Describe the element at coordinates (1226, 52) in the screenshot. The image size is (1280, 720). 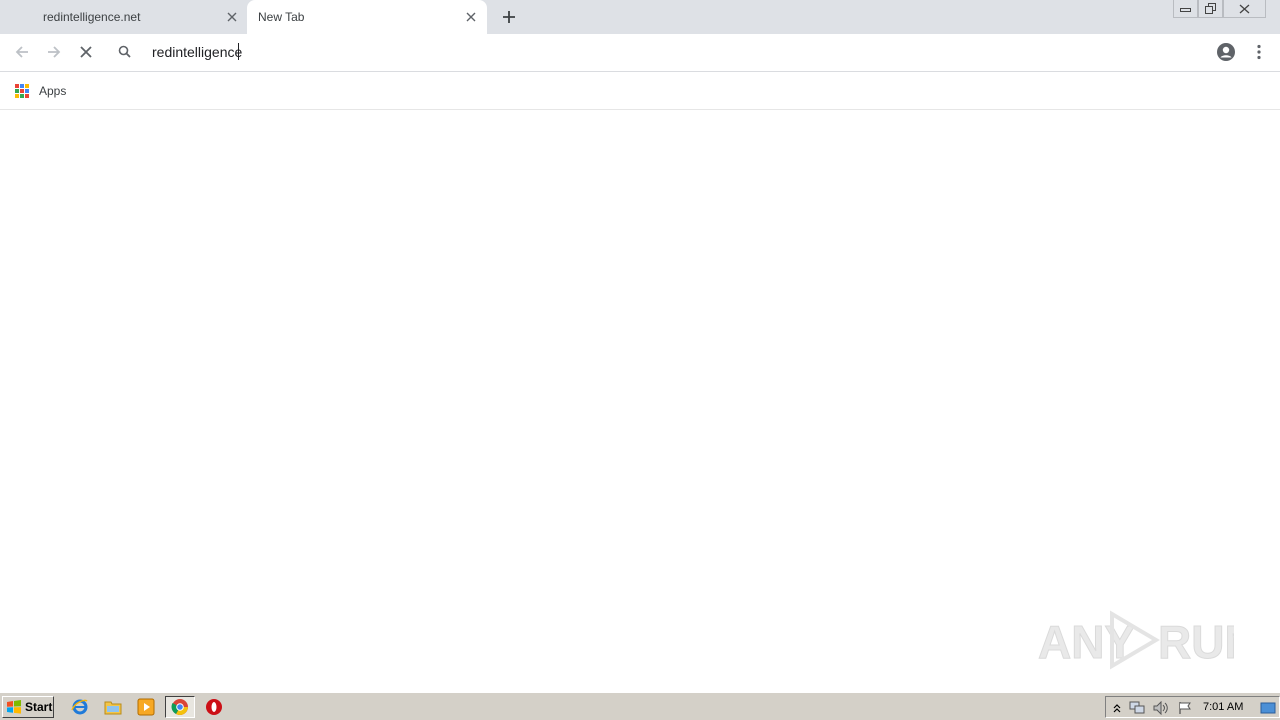
I see `profile-avatar-button` at that location.